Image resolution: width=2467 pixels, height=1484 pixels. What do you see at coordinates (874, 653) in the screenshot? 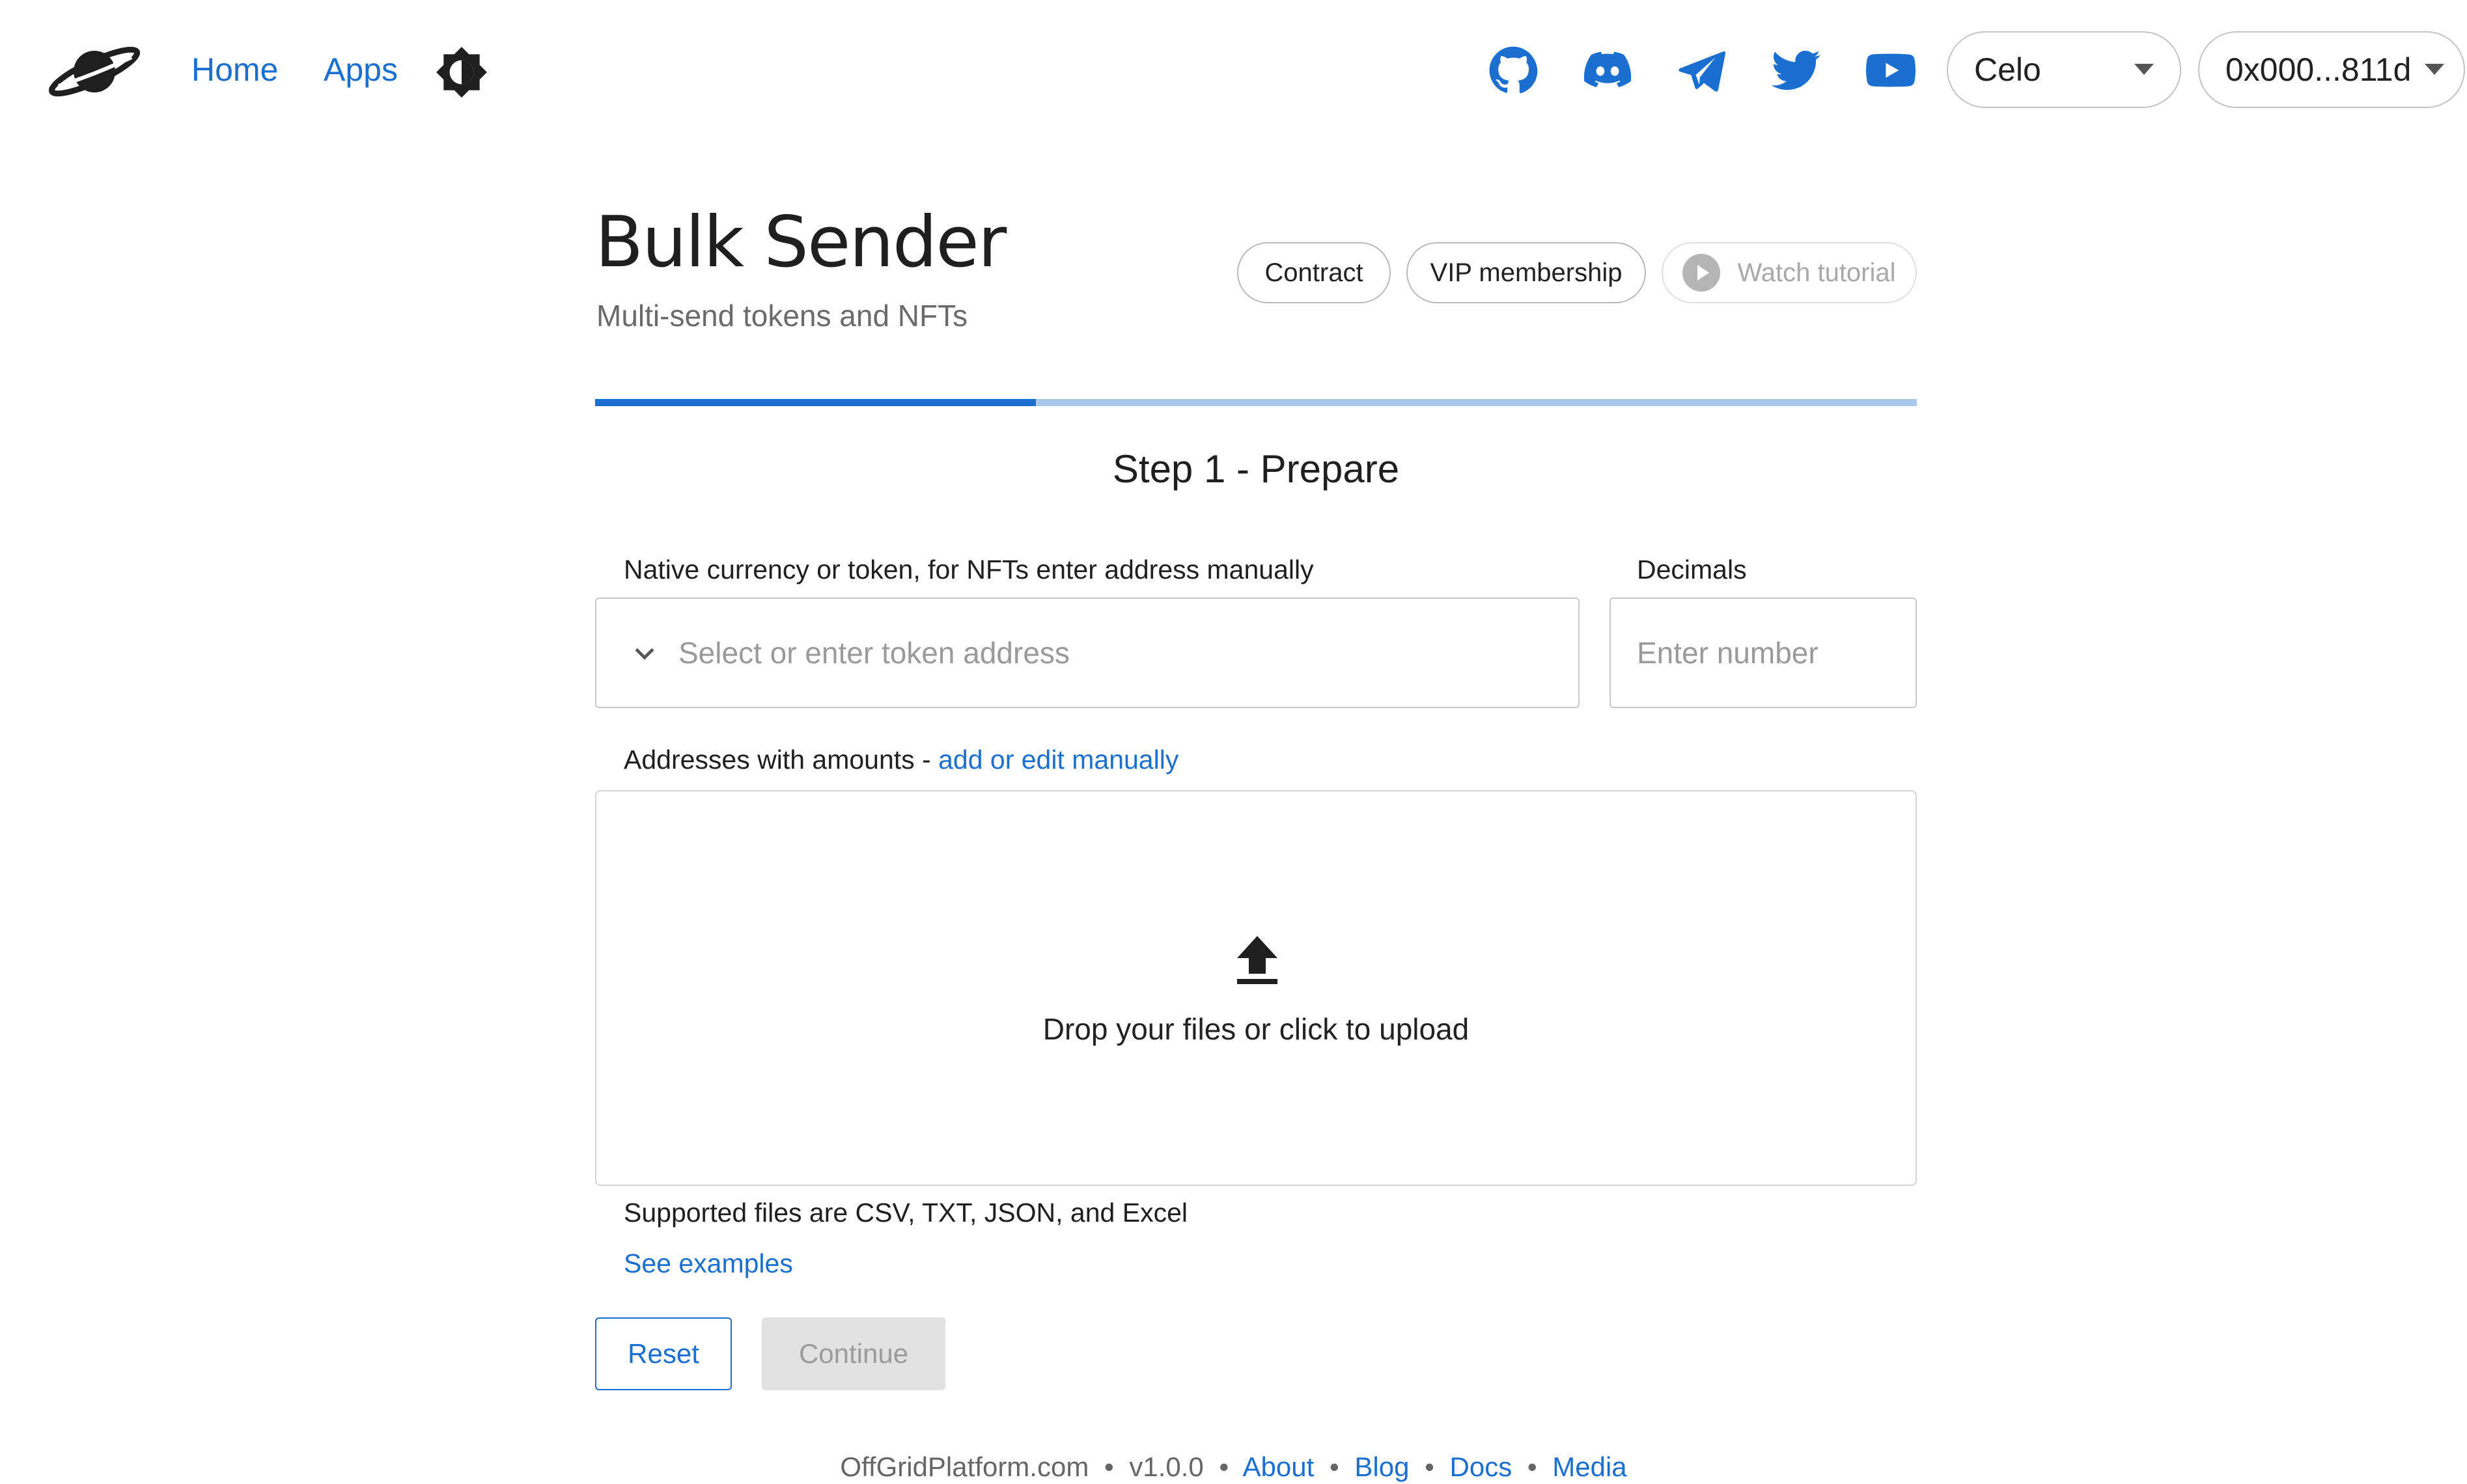
I see `token-select-placeholder: Select or enter token address` at bounding box center [874, 653].